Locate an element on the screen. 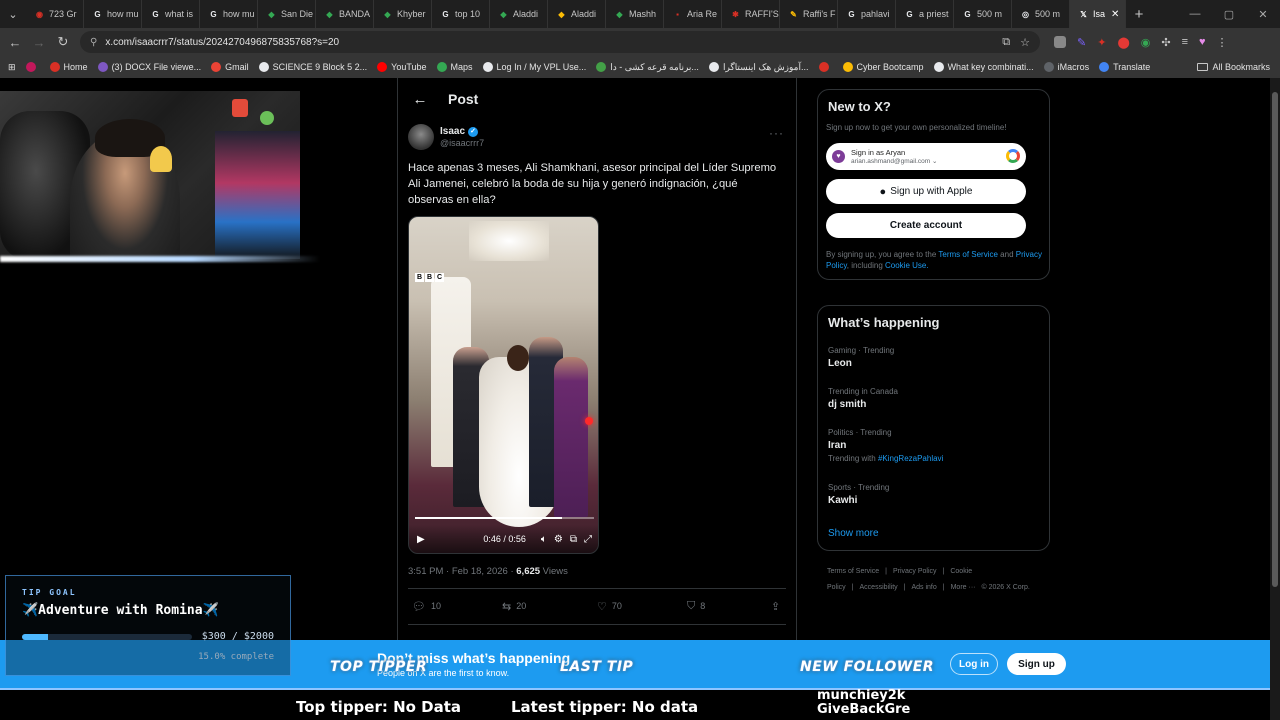  extension-green-icon: ◉ is located at coordinates (1146, 42).